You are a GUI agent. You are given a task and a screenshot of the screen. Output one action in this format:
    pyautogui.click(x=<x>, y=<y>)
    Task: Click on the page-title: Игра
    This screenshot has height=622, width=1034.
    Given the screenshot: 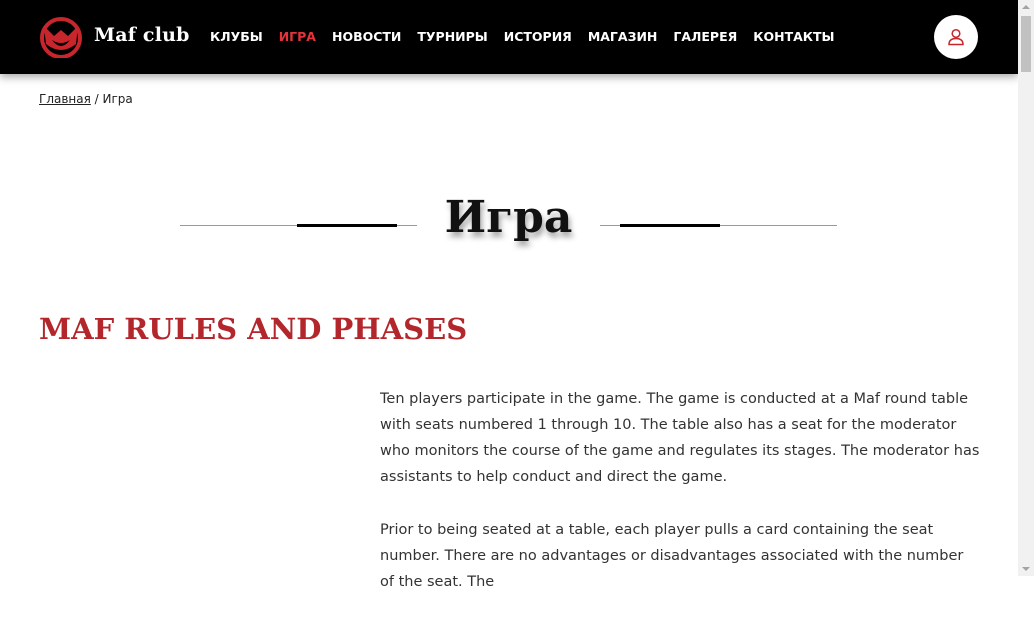 What is the action you would take?
    pyautogui.click(x=508, y=217)
    